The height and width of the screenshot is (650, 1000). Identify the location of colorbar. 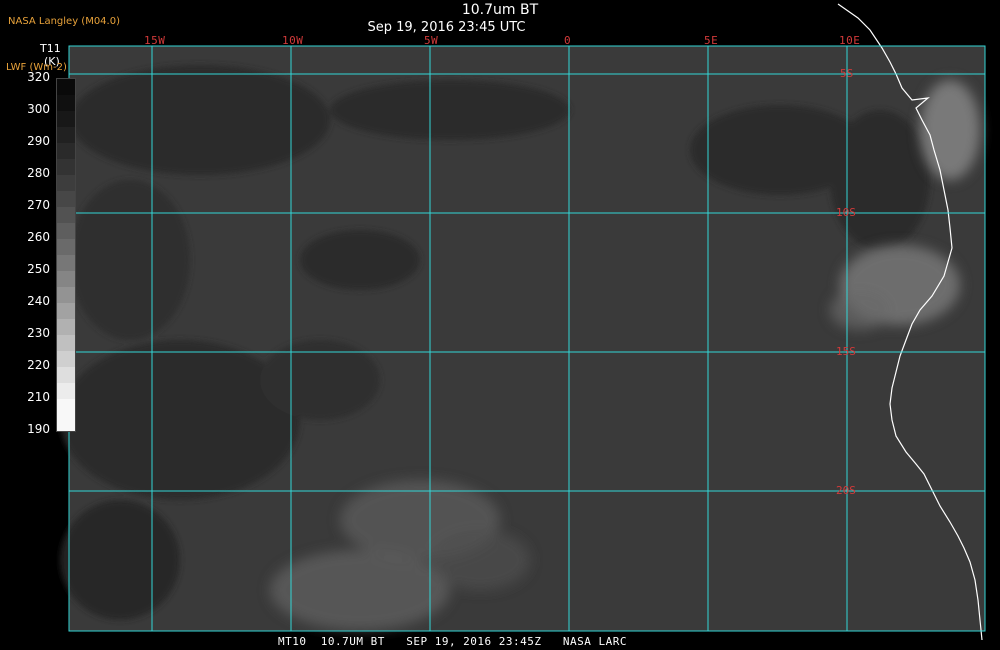
(66, 255).